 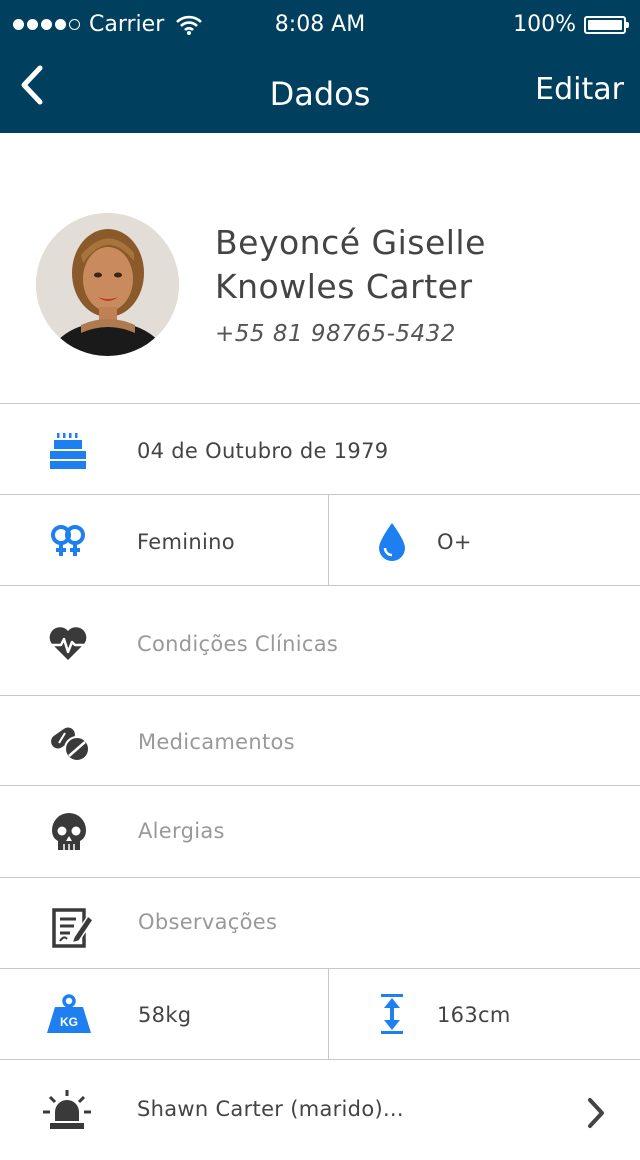 I want to click on gender-text: Feminino, so click(x=186, y=542).